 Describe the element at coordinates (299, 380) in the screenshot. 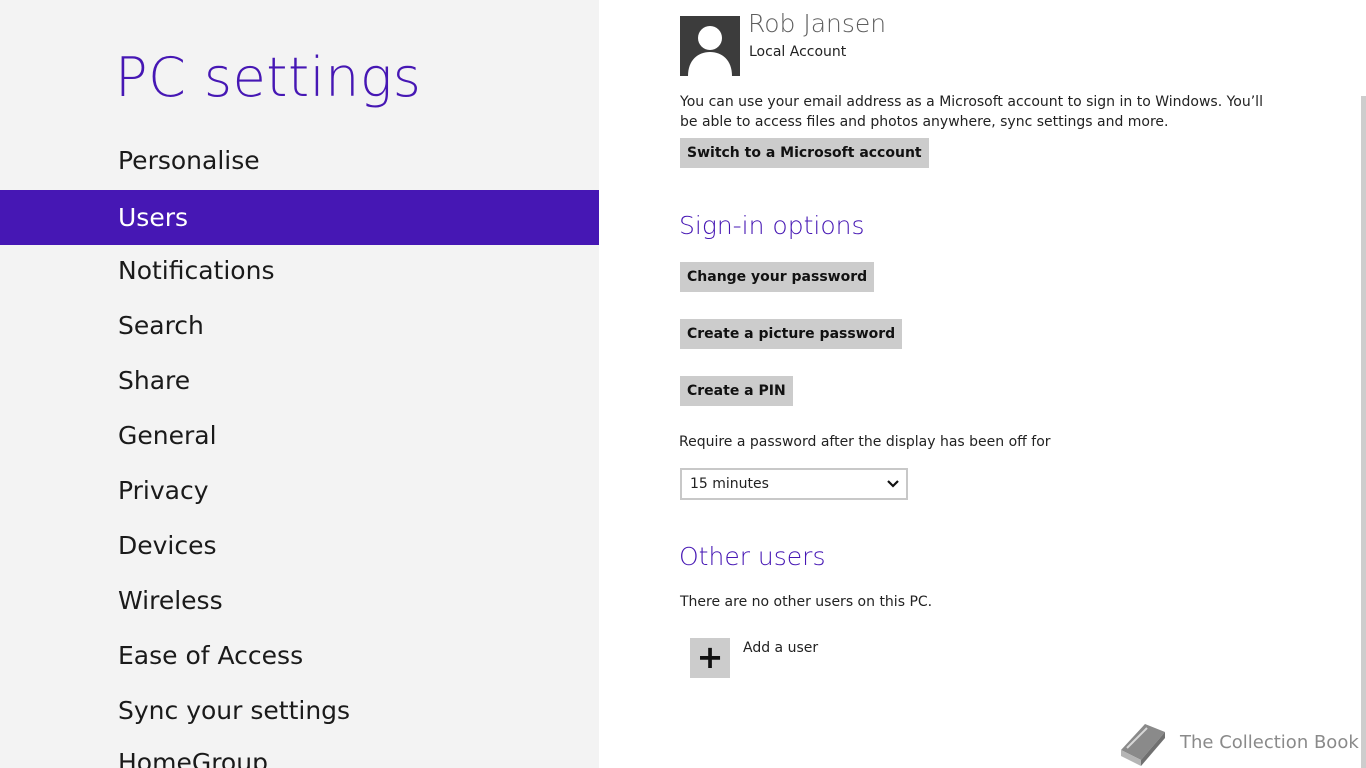

I see `sidebar-item-share: Share` at that location.